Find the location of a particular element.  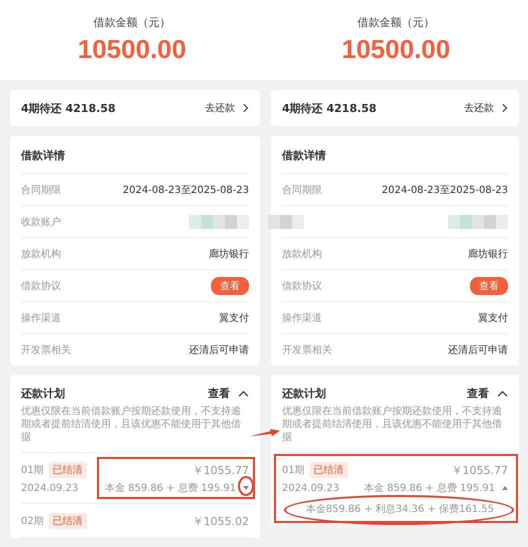

masked-label is located at coordinates (286, 221).